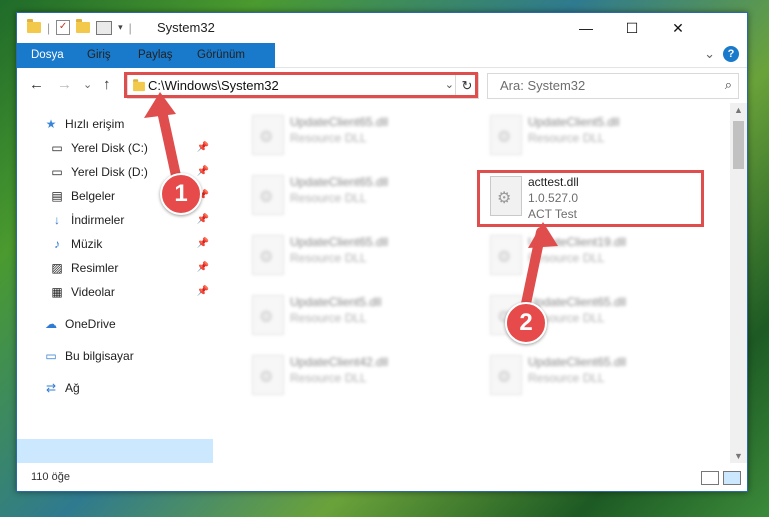 The height and width of the screenshot is (517, 769). Describe the element at coordinates (120, 27) in the screenshot. I see `customize-dropdown-icon: ▾` at that location.